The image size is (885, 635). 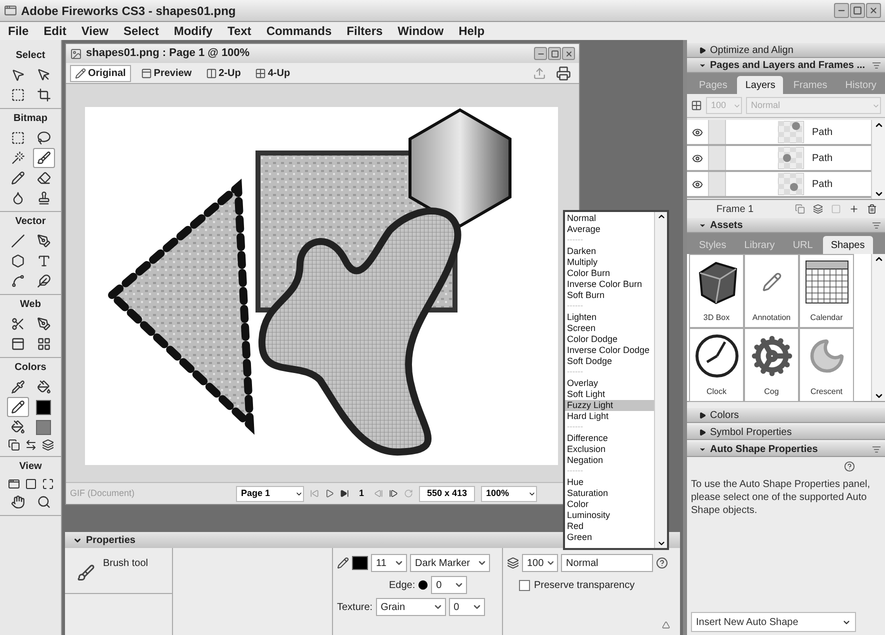 I want to click on panel-header: Symbol Properties, so click(x=786, y=432).